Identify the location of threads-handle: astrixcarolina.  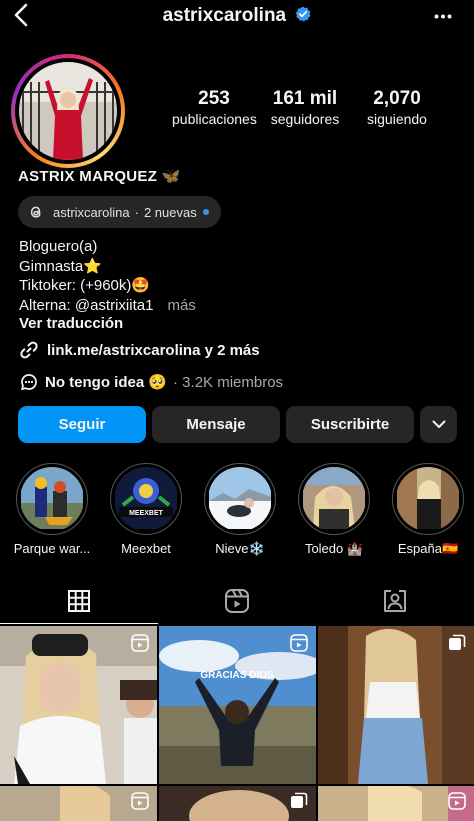
(91, 212).